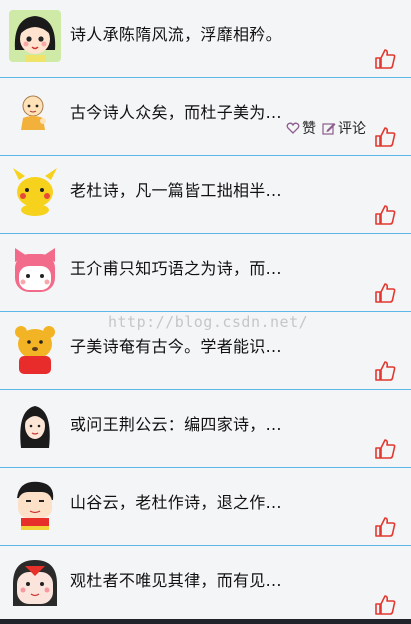 The width and height of the screenshot is (411, 624). Describe the element at coordinates (35, 504) in the screenshot. I see `crayon-shin-avatar` at that location.